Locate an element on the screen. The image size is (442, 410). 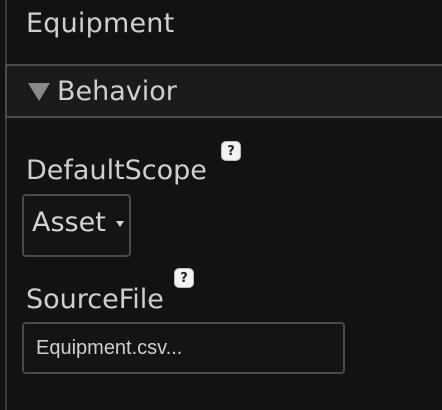
caret-down-icon is located at coordinates (120, 224).